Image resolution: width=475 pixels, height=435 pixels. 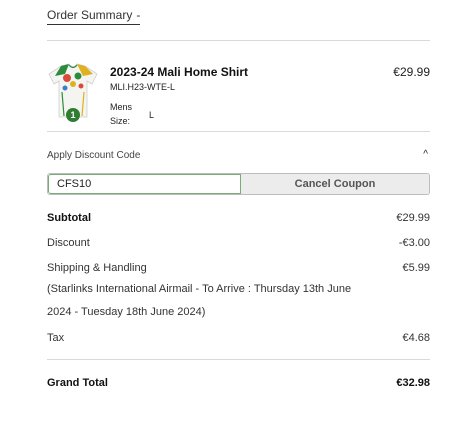 I want to click on shipping-label: Shipping & Handling, so click(x=97, y=268).